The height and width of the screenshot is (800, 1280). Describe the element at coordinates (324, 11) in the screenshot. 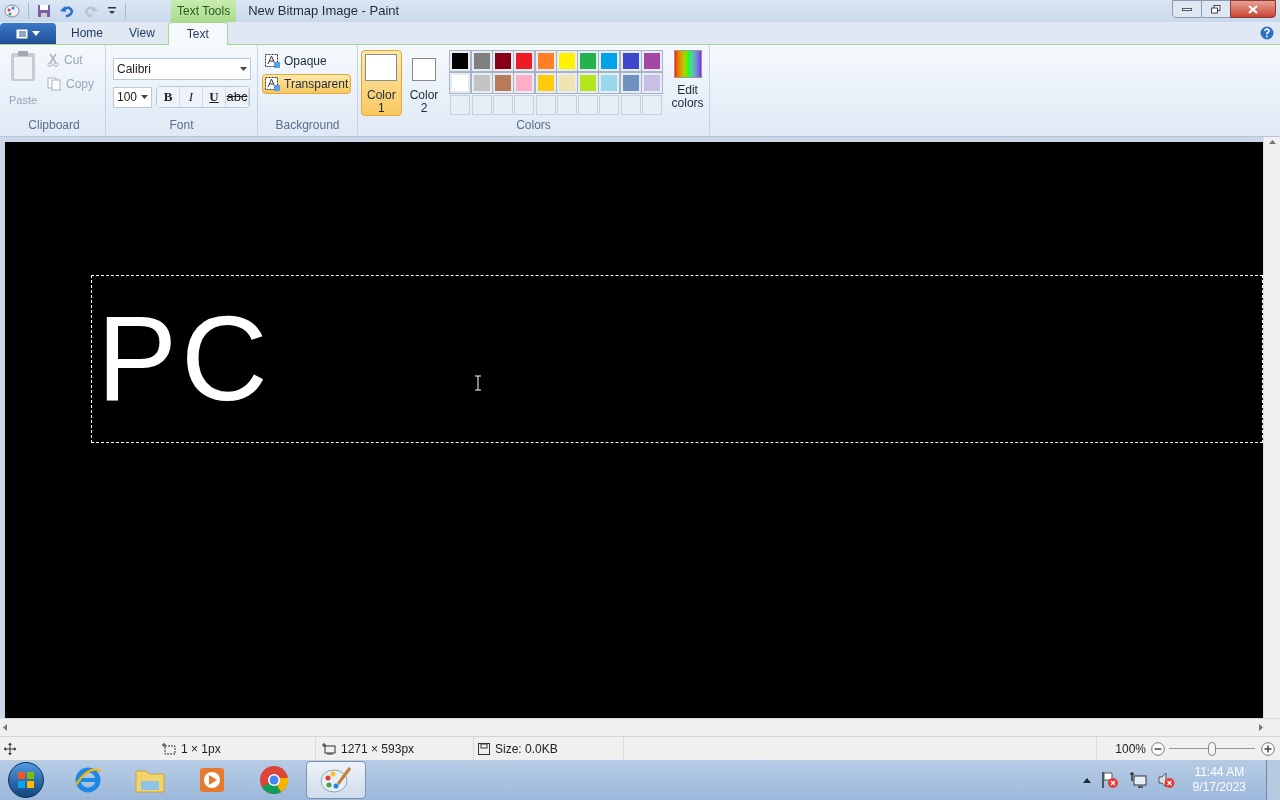

I see `window-title: New Bitmap Image - Paint` at that location.